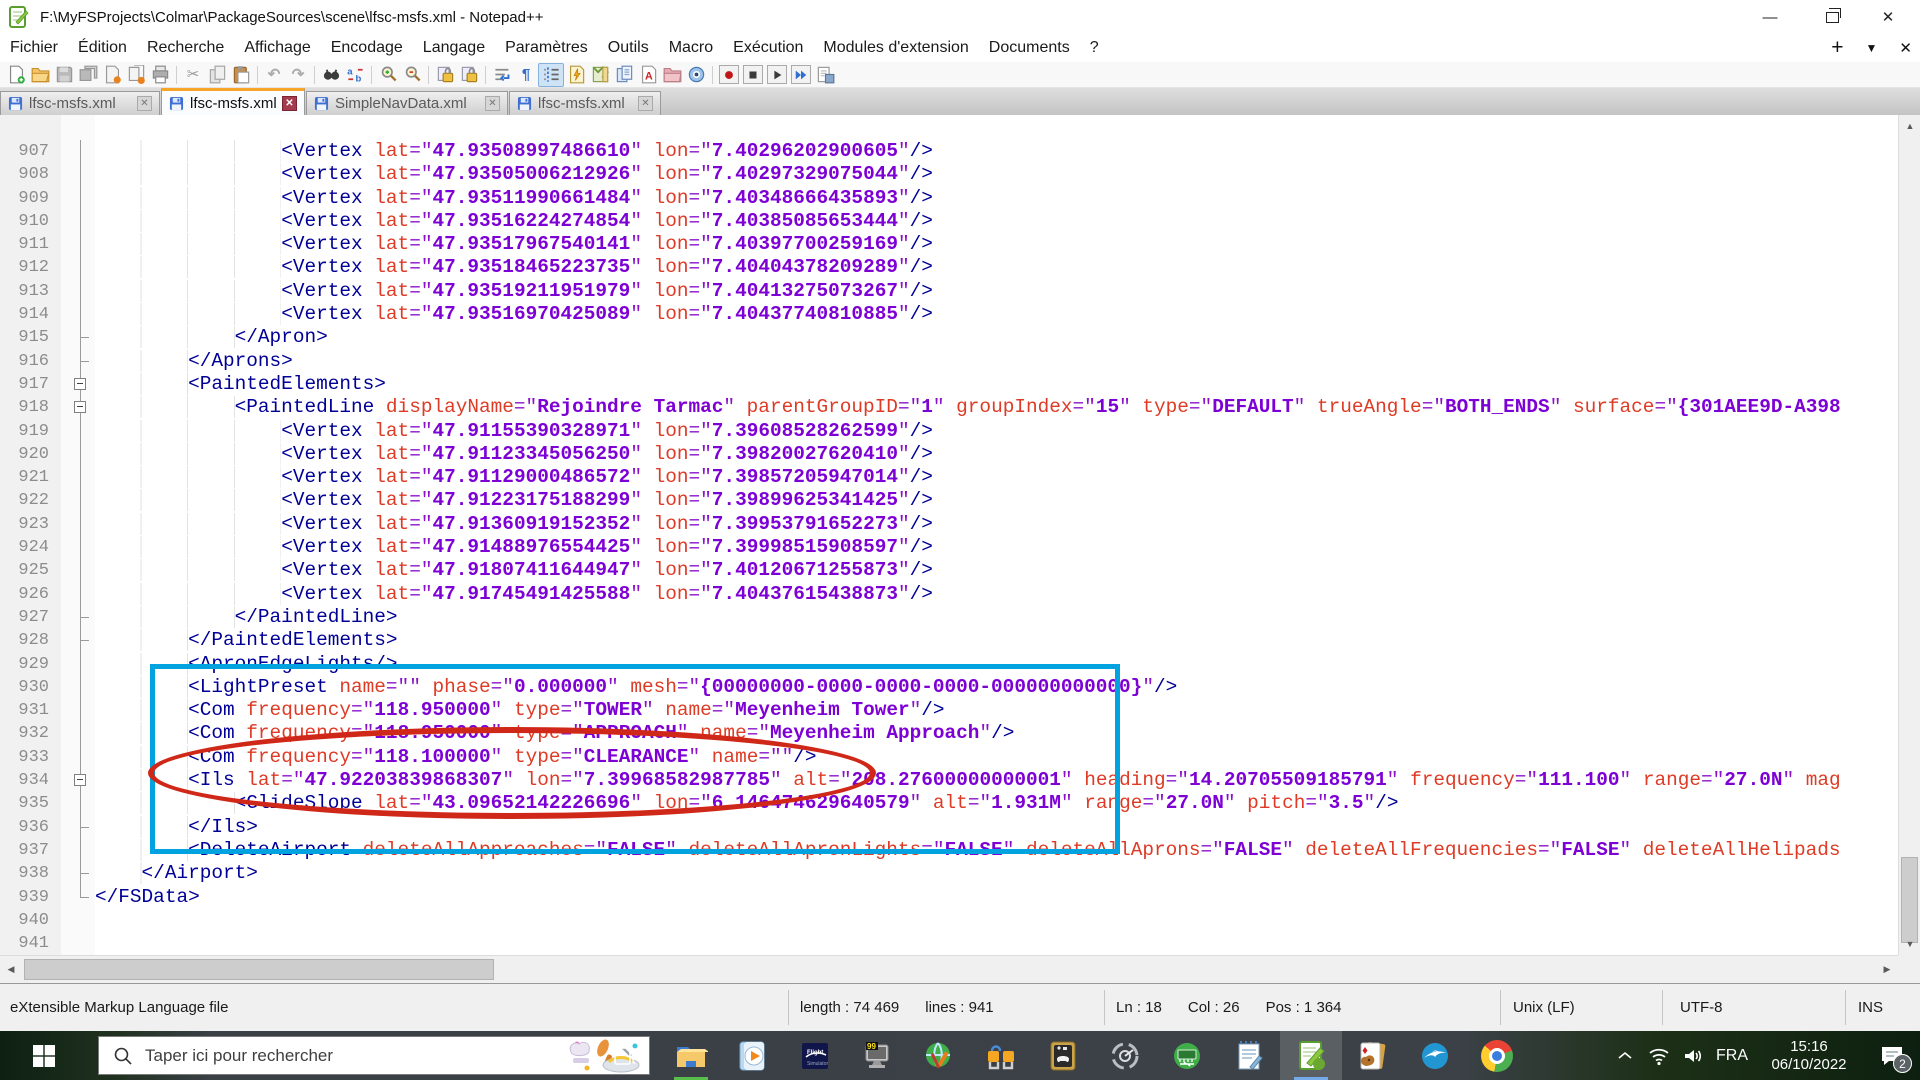 This screenshot has width=1920, height=1080. What do you see at coordinates (768, 48) in the screenshot?
I see `menu-item-ex-cution: Exécution` at bounding box center [768, 48].